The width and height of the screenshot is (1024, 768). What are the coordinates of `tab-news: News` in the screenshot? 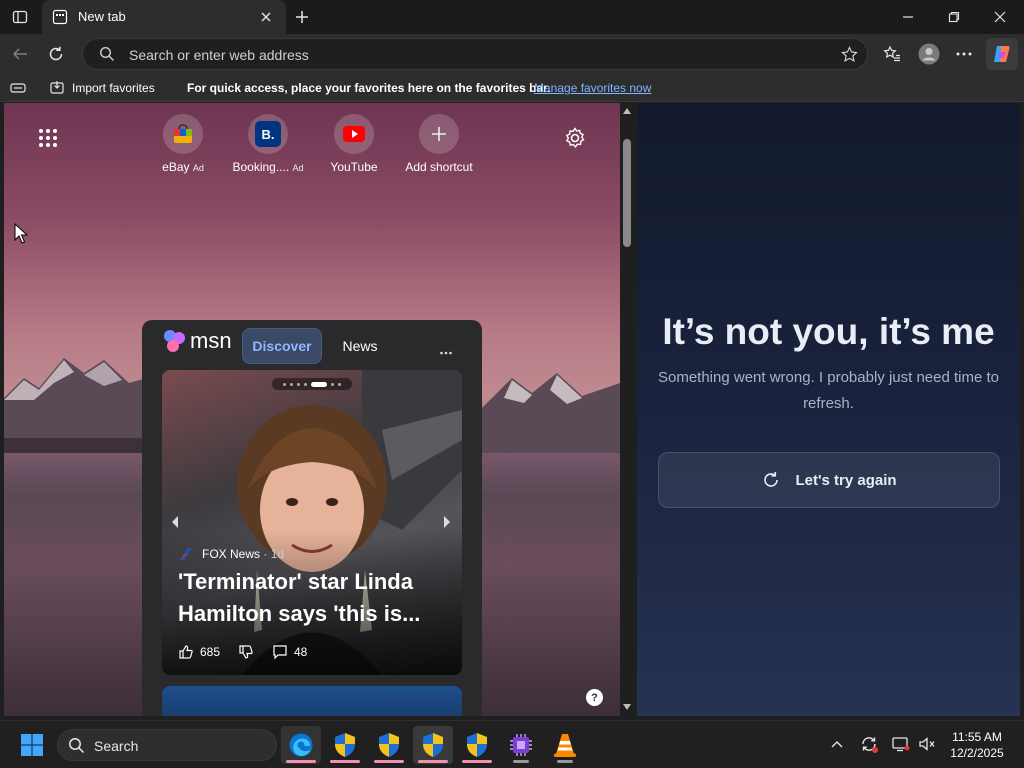 It's located at (360, 346).